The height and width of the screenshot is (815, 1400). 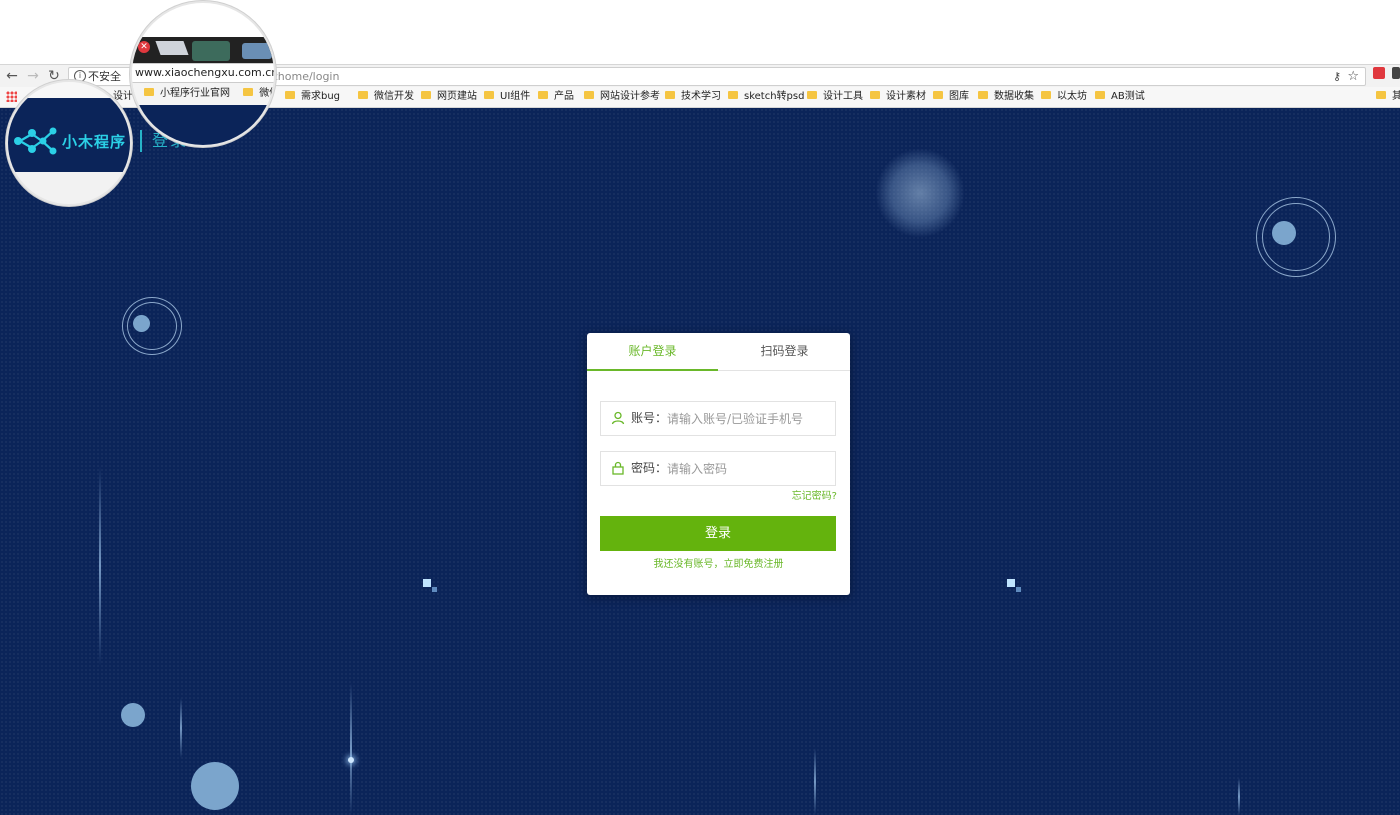 I want to click on logo-text: 小木程序, so click(x=94, y=142).